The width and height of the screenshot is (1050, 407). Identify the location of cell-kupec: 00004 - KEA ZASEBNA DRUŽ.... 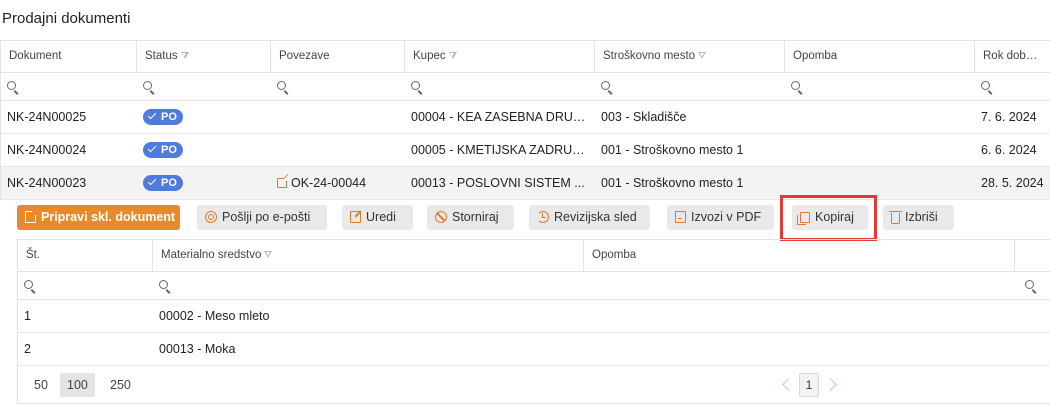
(501, 117).